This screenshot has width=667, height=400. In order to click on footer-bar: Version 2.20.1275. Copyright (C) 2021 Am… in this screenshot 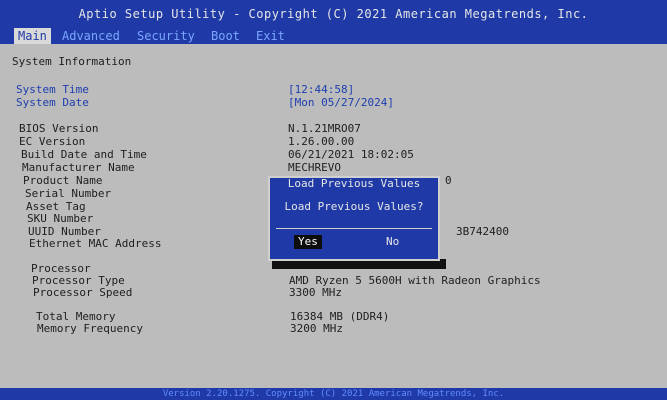, I will do `click(333, 394)`.